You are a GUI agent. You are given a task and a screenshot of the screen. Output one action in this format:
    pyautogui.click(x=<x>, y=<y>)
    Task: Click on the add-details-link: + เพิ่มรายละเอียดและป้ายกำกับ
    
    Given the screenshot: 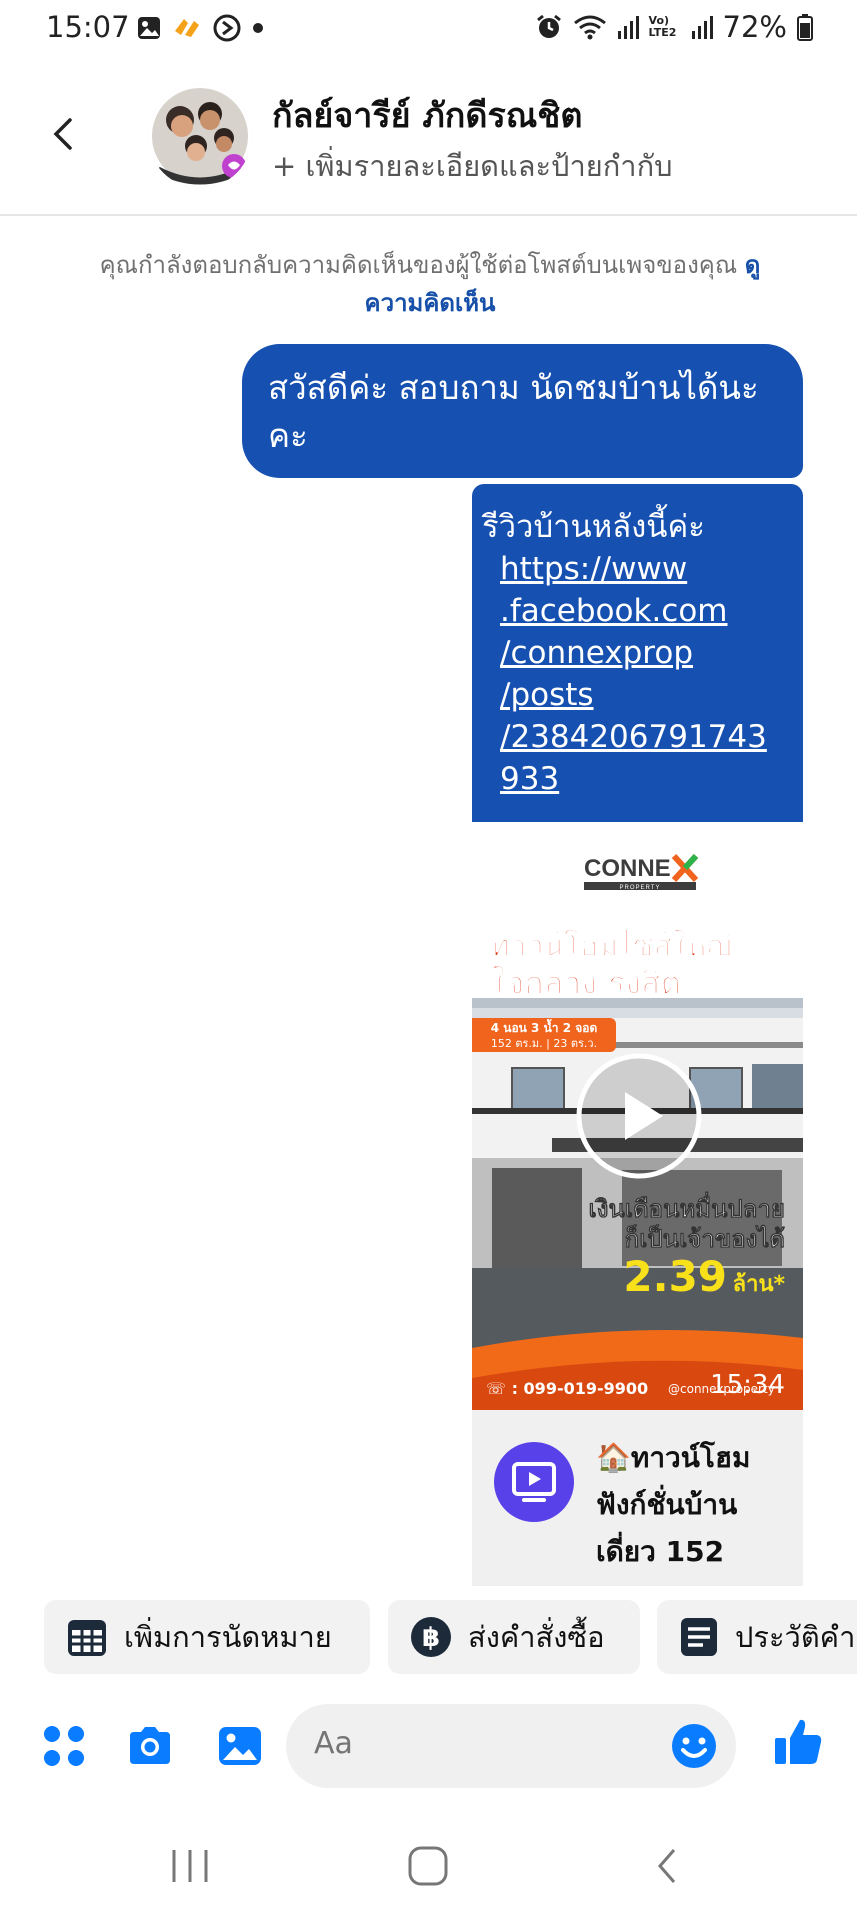 What is the action you would take?
    pyautogui.click(x=472, y=166)
    